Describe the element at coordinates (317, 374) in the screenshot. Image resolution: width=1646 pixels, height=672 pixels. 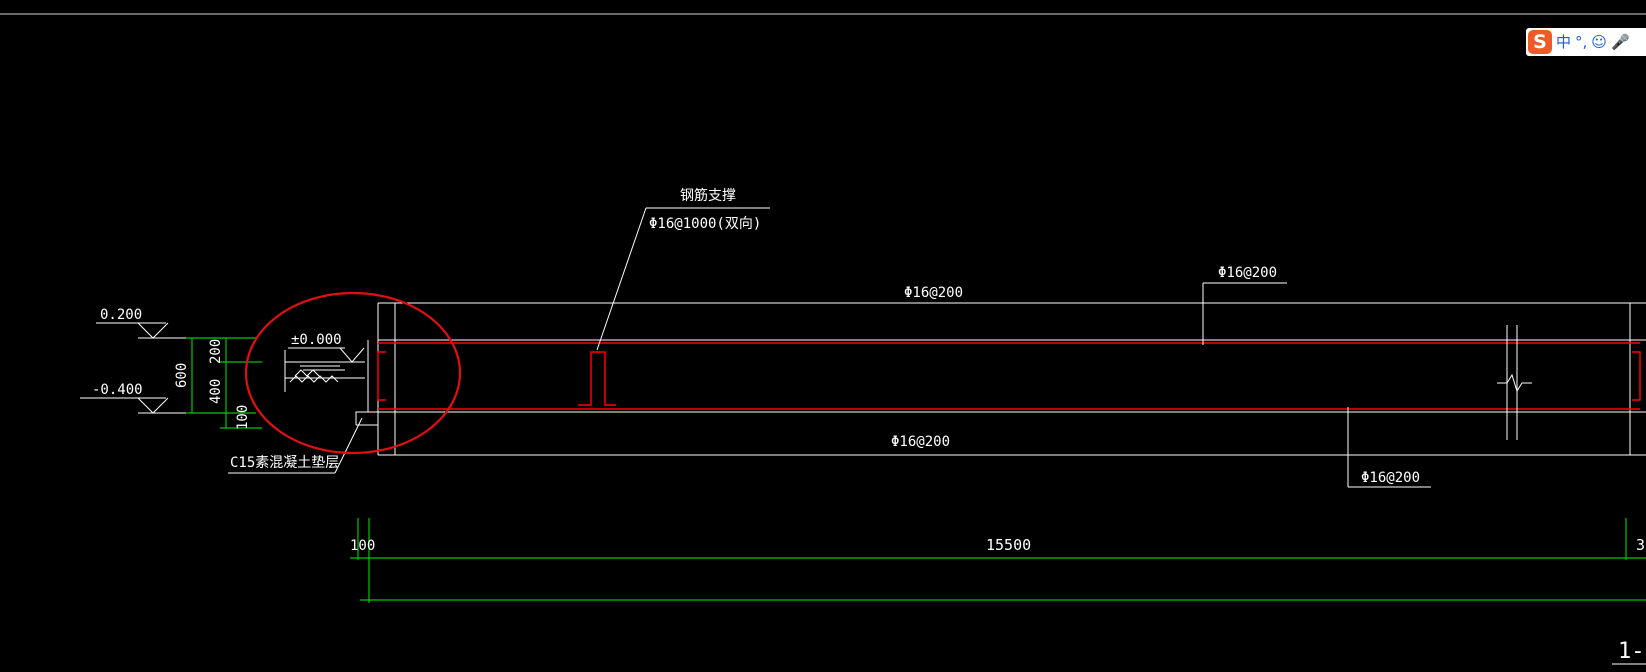
I see `ground-hatch` at that location.